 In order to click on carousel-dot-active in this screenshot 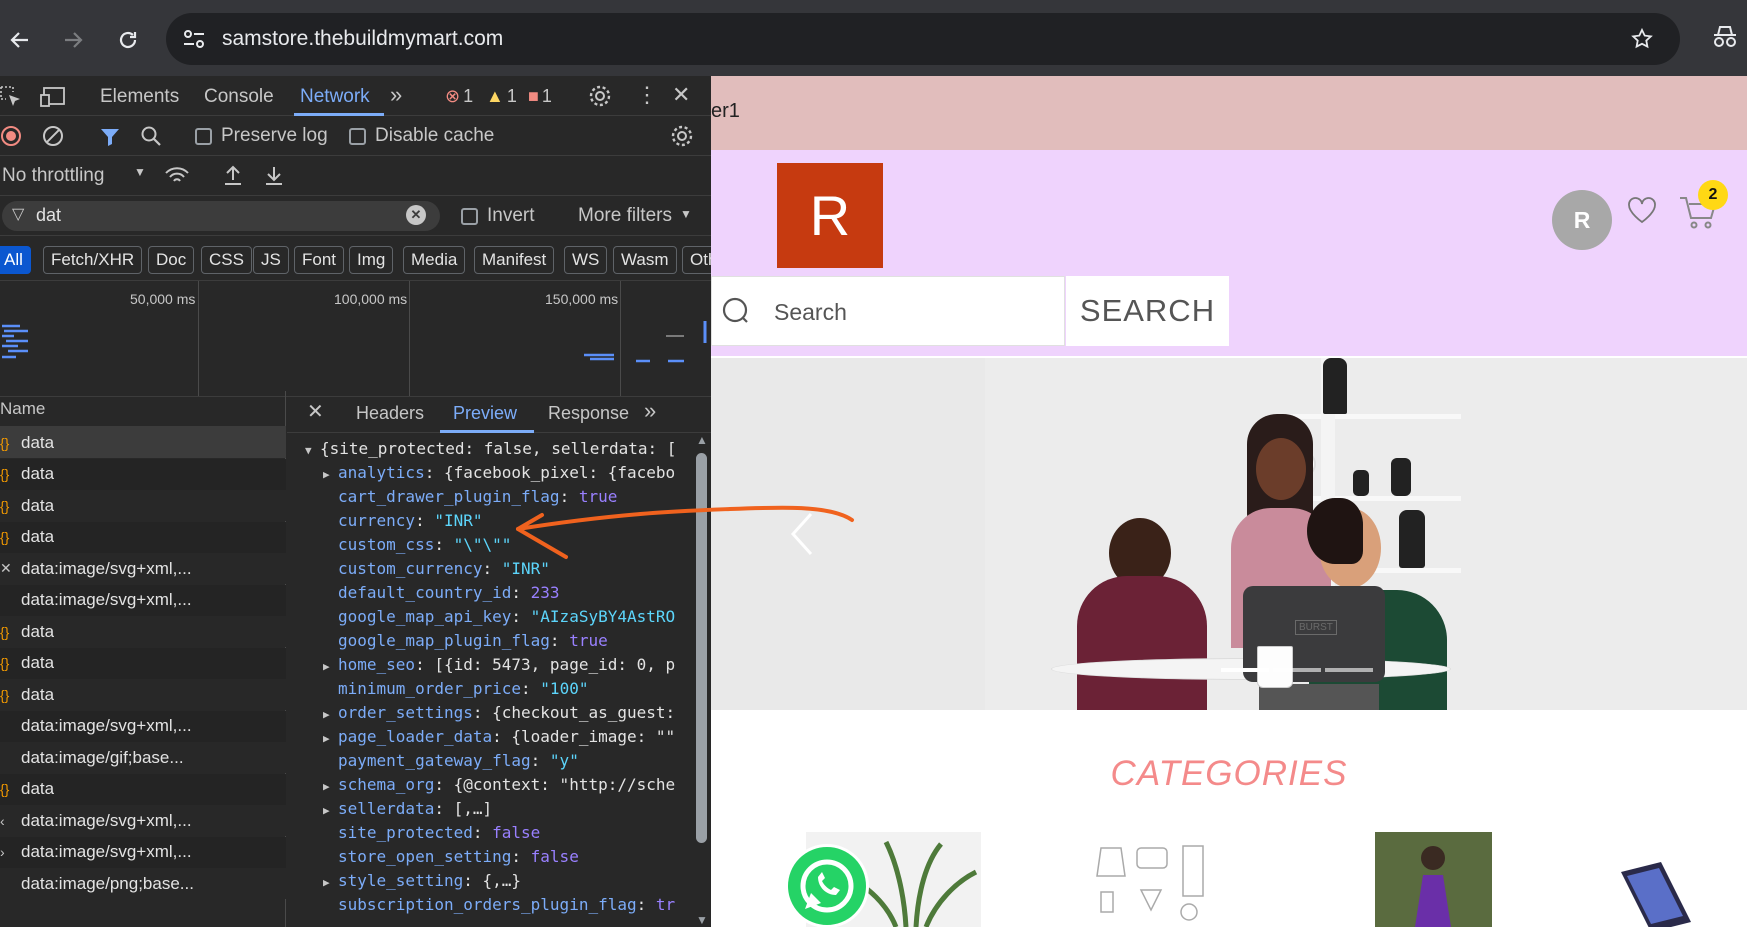, I will do `click(1245, 670)`.